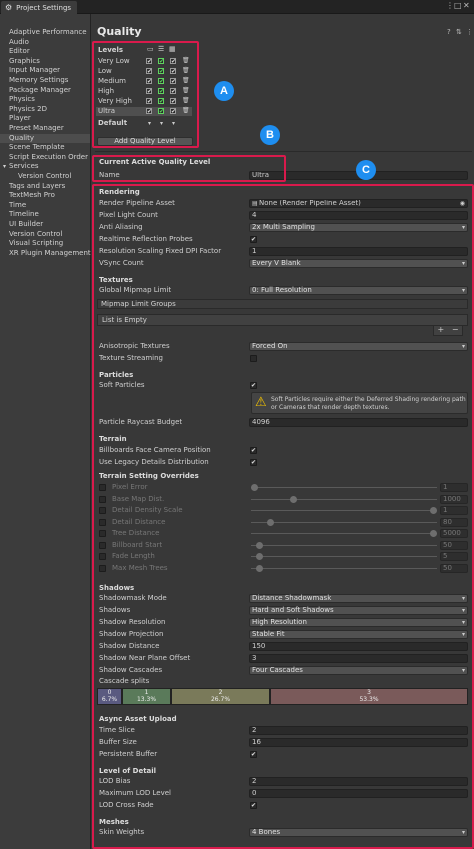 This screenshot has height=849, width=474. What do you see at coordinates (32, 195) in the screenshot?
I see `sidebar-item: TextMesh Pro` at bounding box center [32, 195].